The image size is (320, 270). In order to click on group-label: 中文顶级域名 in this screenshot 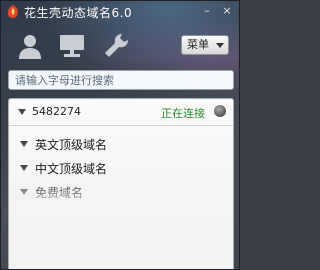, I will do `click(71, 169)`.